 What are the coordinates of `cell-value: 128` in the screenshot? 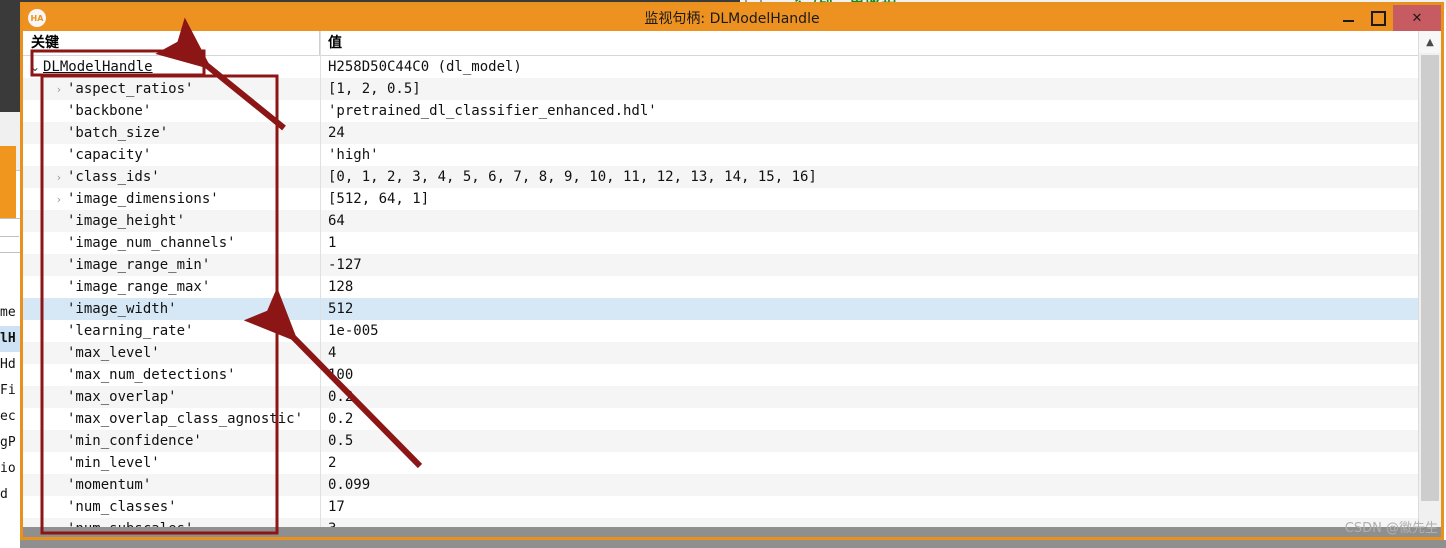 It's located at (341, 287).